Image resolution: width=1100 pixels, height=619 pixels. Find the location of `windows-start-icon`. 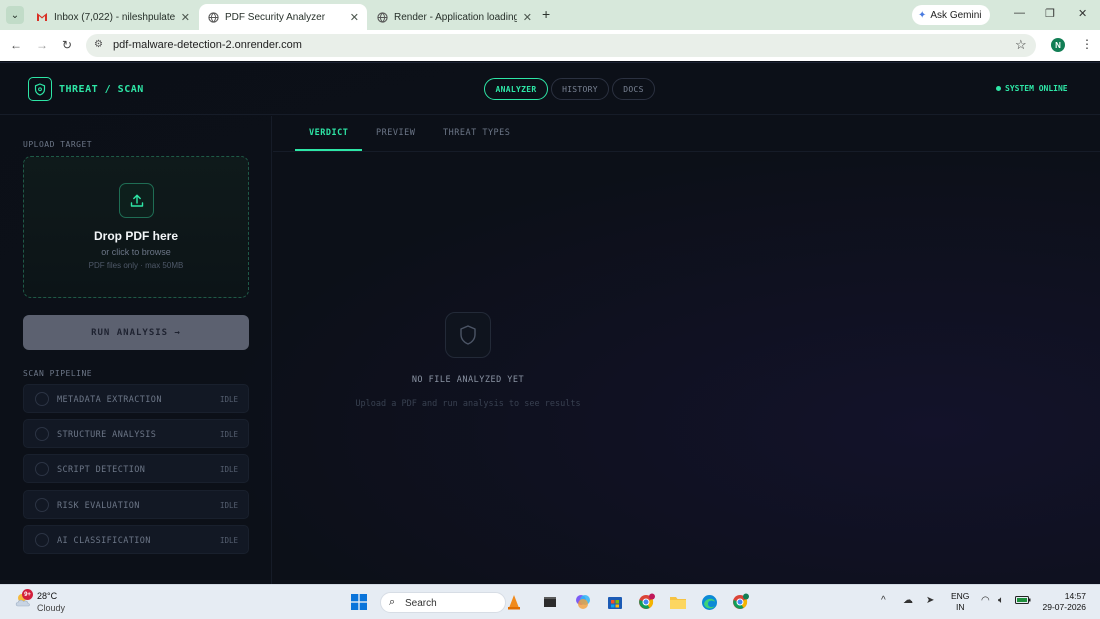

windows-start-icon is located at coordinates (359, 602).